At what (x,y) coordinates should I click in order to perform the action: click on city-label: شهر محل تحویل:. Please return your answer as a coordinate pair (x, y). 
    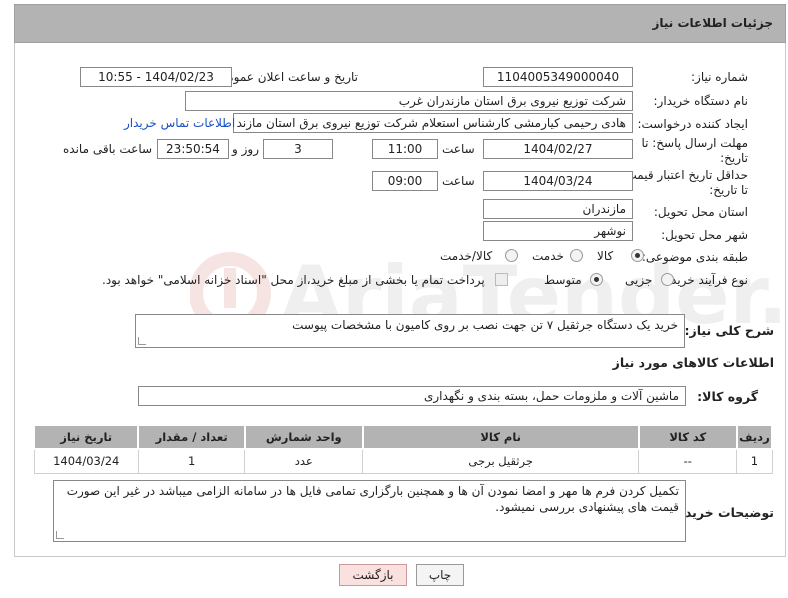
    Looking at the image, I should click on (704, 235).